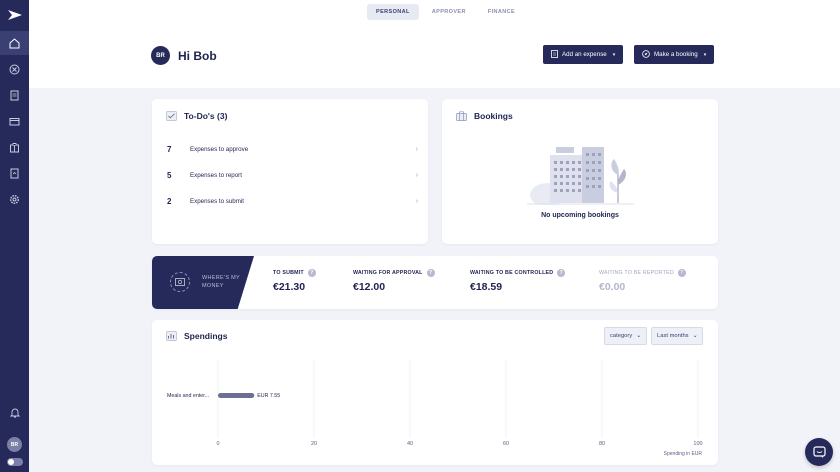 The width and height of the screenshot is (840, 472). What do you see at coordinates (171, 336) in the screenshot?
I see `chart-icon` at bounding box center [171, 336].